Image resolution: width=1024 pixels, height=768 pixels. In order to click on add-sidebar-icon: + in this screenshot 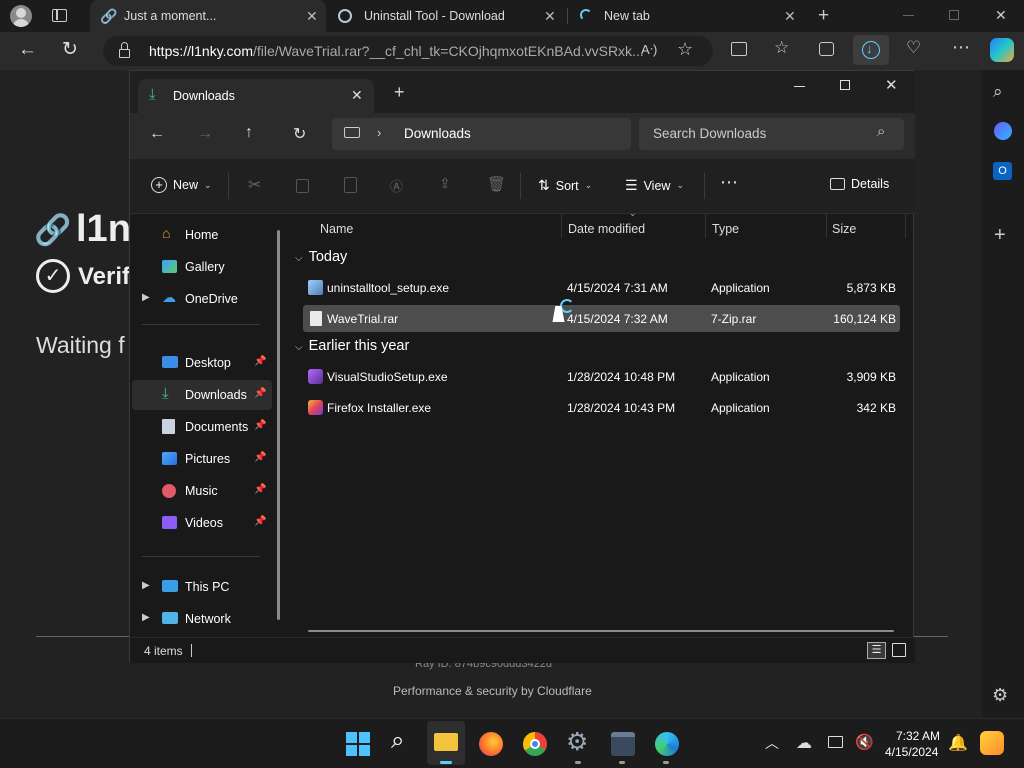, I will do `click(1000, 235)`.